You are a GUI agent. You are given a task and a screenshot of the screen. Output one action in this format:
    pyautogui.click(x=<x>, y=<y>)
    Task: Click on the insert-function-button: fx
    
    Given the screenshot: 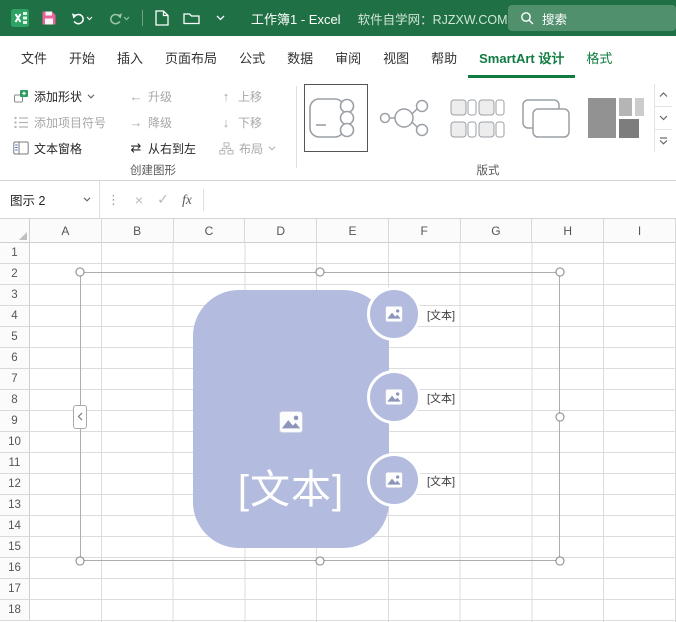 What is the action you would take?
    pyautogui.click(x=187, y=200)
    